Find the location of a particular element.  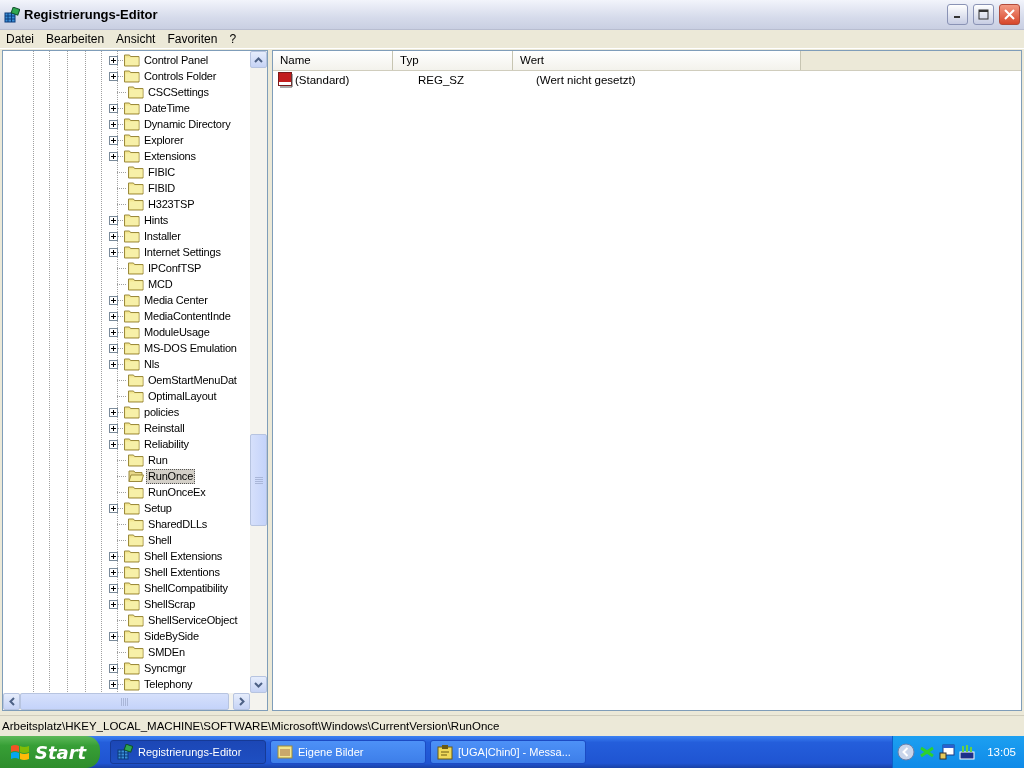

minimize-button is located at coordinates (957, 14).